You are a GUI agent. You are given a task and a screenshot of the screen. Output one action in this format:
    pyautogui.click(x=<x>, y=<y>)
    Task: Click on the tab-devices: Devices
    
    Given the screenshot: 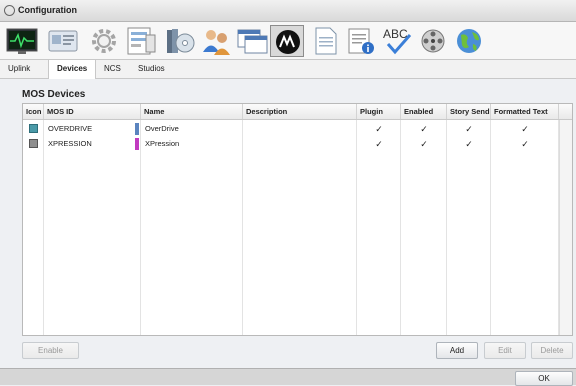 What is the action you would take?
    pyautogui.click(x=72, y=69)
    